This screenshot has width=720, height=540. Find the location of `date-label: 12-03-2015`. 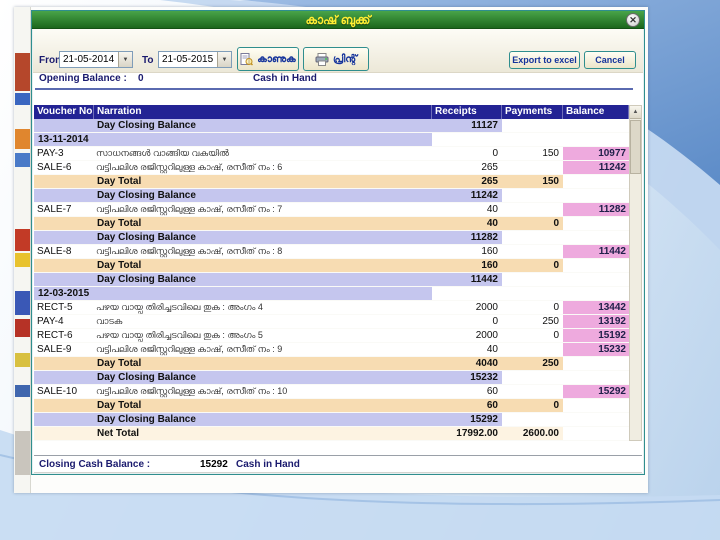

date-label: 12-03-2015 is located at coordinates (233, 293).